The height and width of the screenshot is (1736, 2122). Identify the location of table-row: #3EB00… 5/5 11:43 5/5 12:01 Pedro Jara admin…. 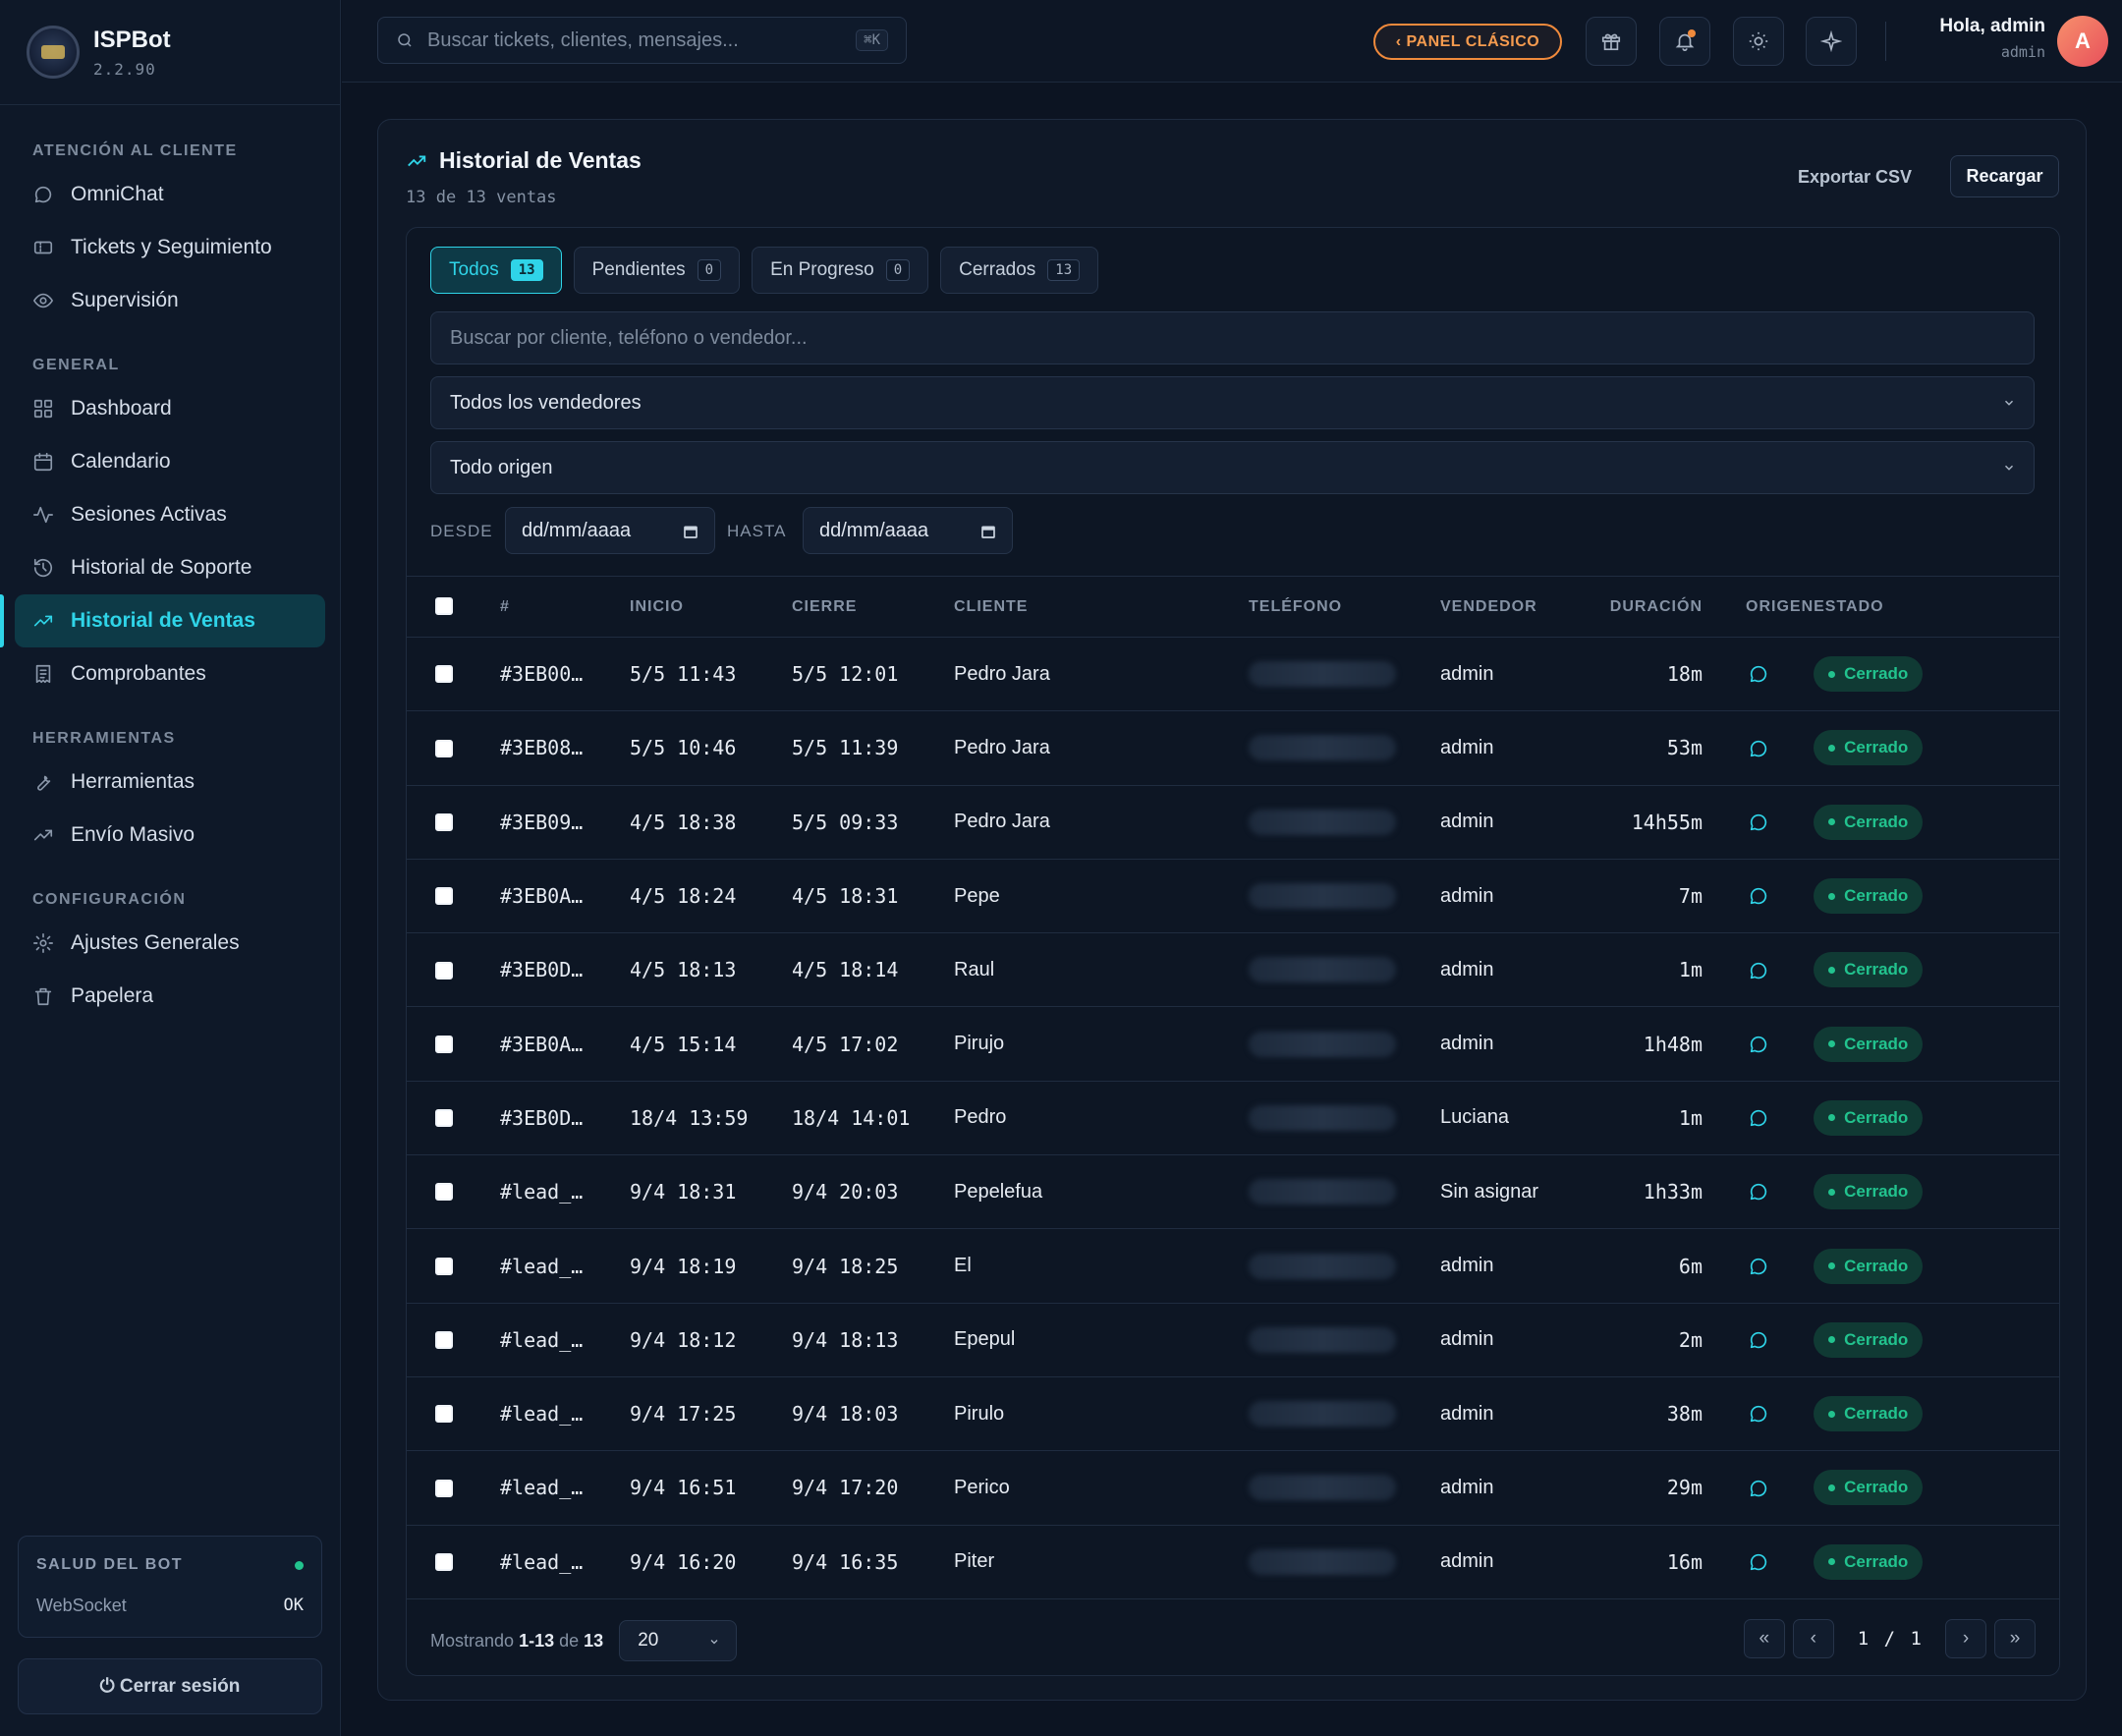
(1233, 674).